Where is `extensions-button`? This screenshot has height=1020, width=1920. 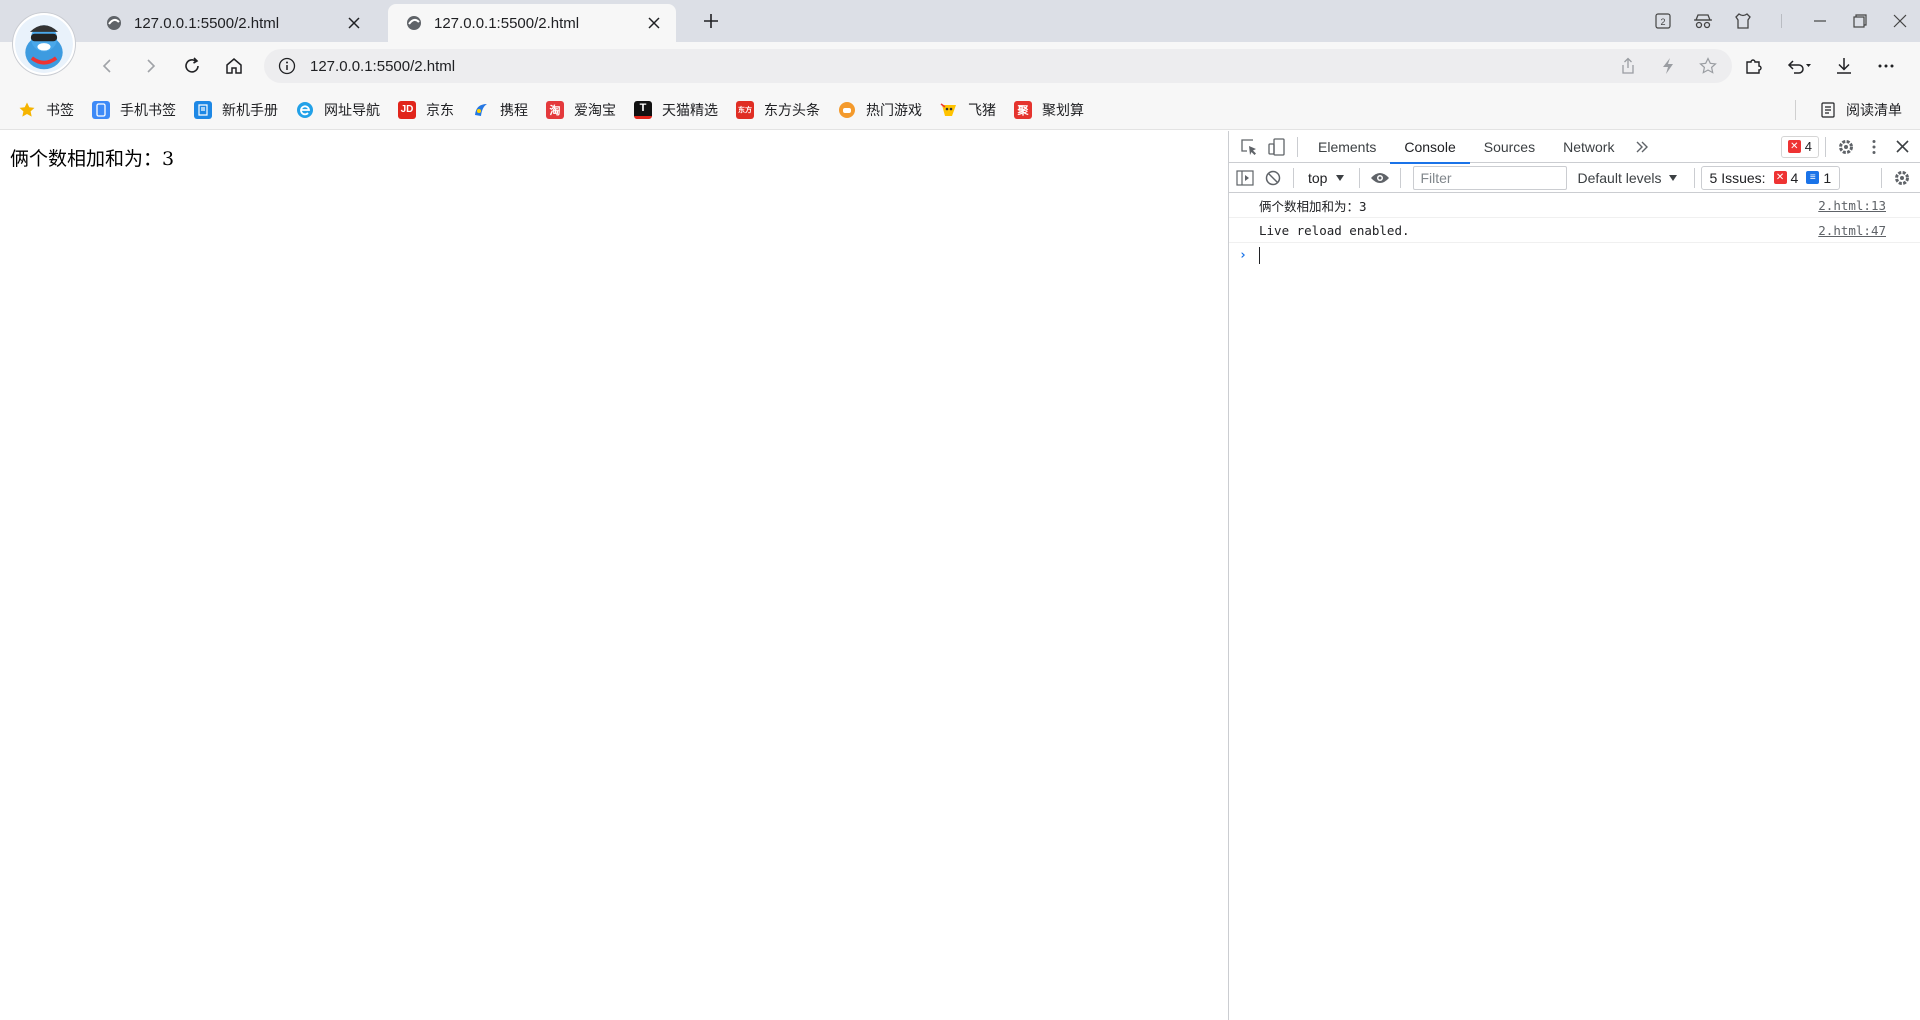 extensions-button is located at coordinates (1754, 66).